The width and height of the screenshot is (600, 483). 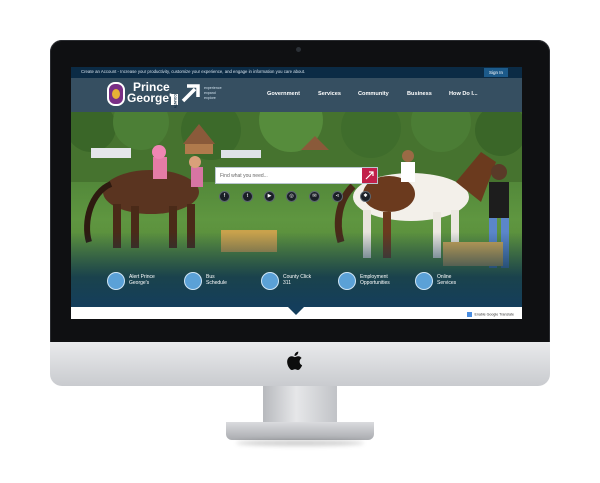 I want to click on quick-link-line2: Schedule, so click(x=216, y=283).